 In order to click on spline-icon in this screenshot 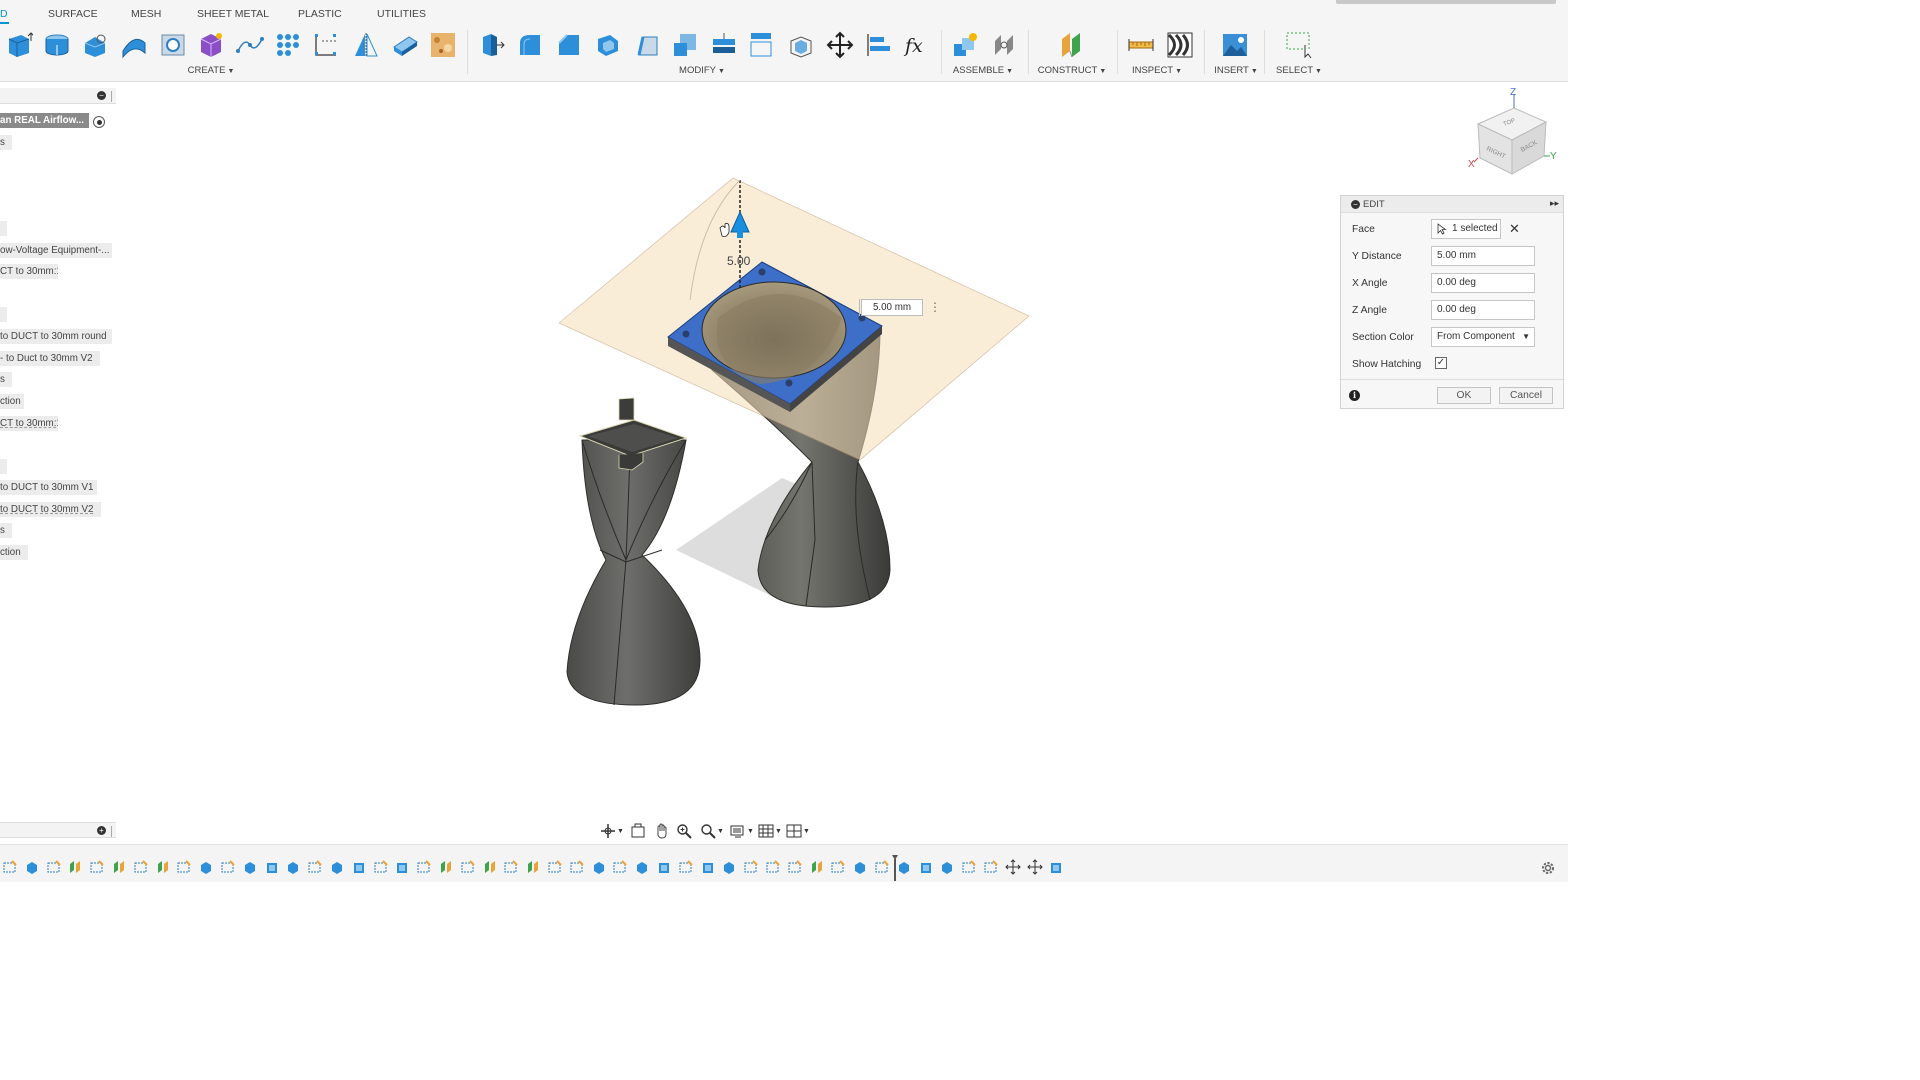, I will do `click(250, 45)`.